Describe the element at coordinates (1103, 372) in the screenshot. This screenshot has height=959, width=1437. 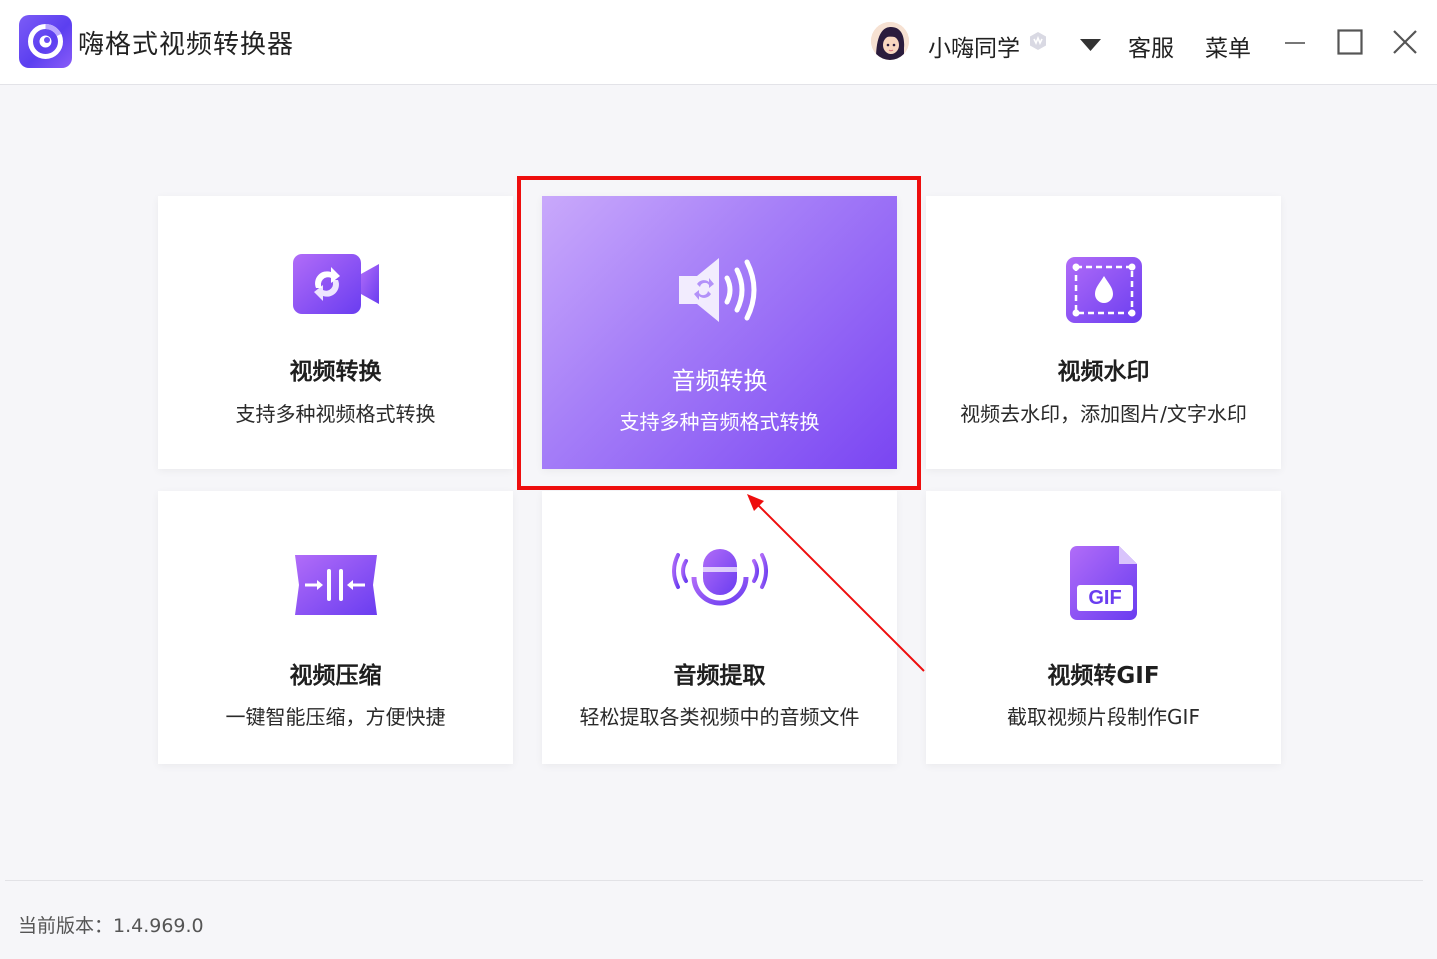
I see `card-title: 视频水印` at that location.